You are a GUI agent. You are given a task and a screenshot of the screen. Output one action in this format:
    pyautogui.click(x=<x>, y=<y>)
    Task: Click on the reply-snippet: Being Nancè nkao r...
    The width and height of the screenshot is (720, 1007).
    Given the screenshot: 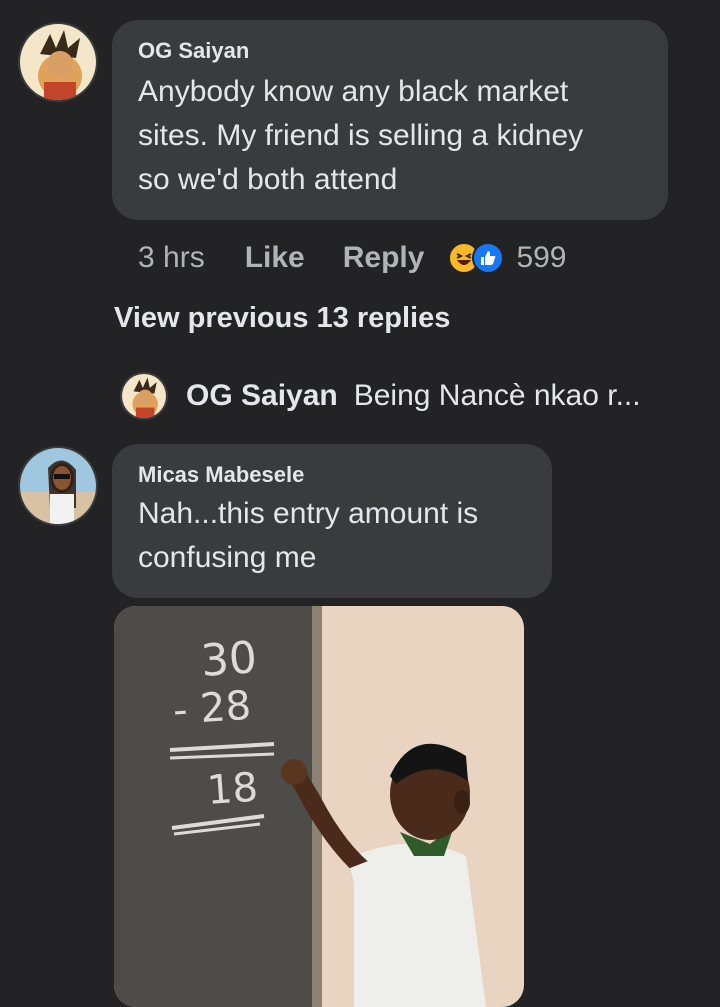 What is the action you would take?
    pyautogui.click(x=497, y=395)
    